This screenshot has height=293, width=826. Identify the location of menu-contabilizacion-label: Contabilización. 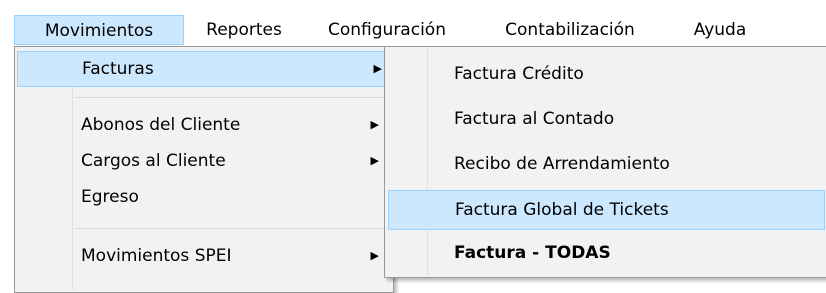
(570, 30).